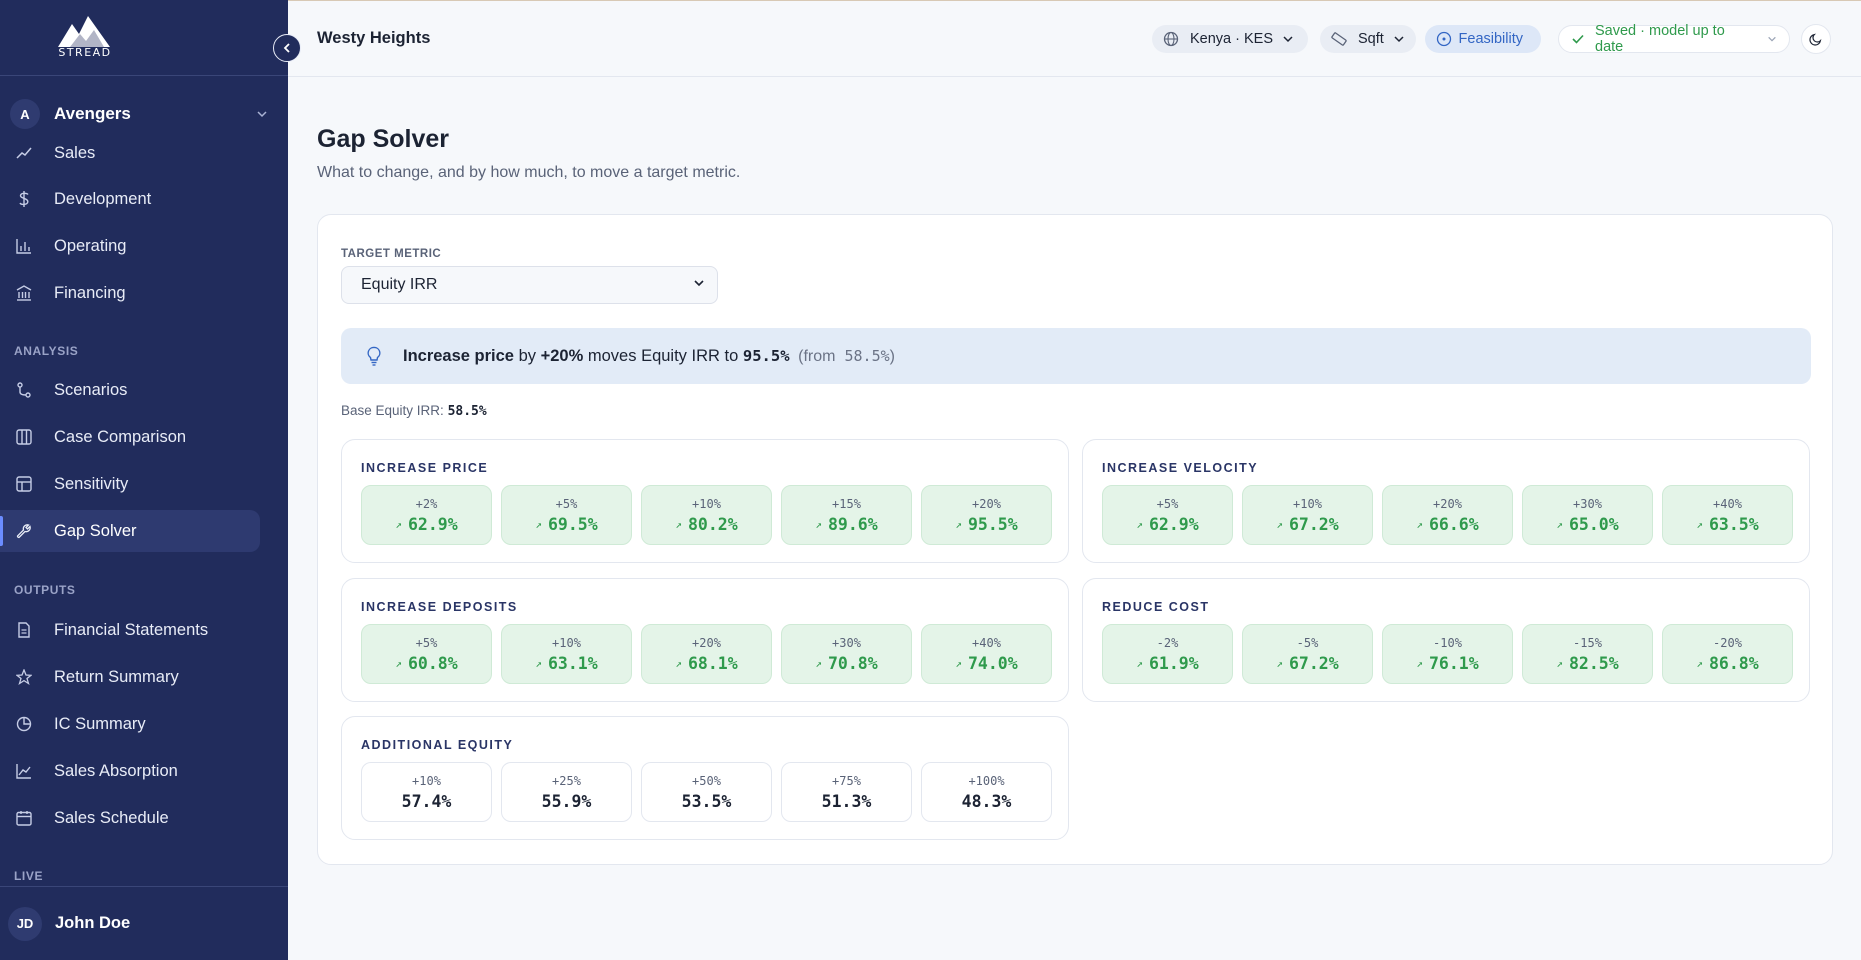 This screenshot has width=1861, height=960. What do you see at coordinates (1593, 524) in the screenshot?
I see `lever-tile-result: 65.0%` at bounding box center [1593, 524].